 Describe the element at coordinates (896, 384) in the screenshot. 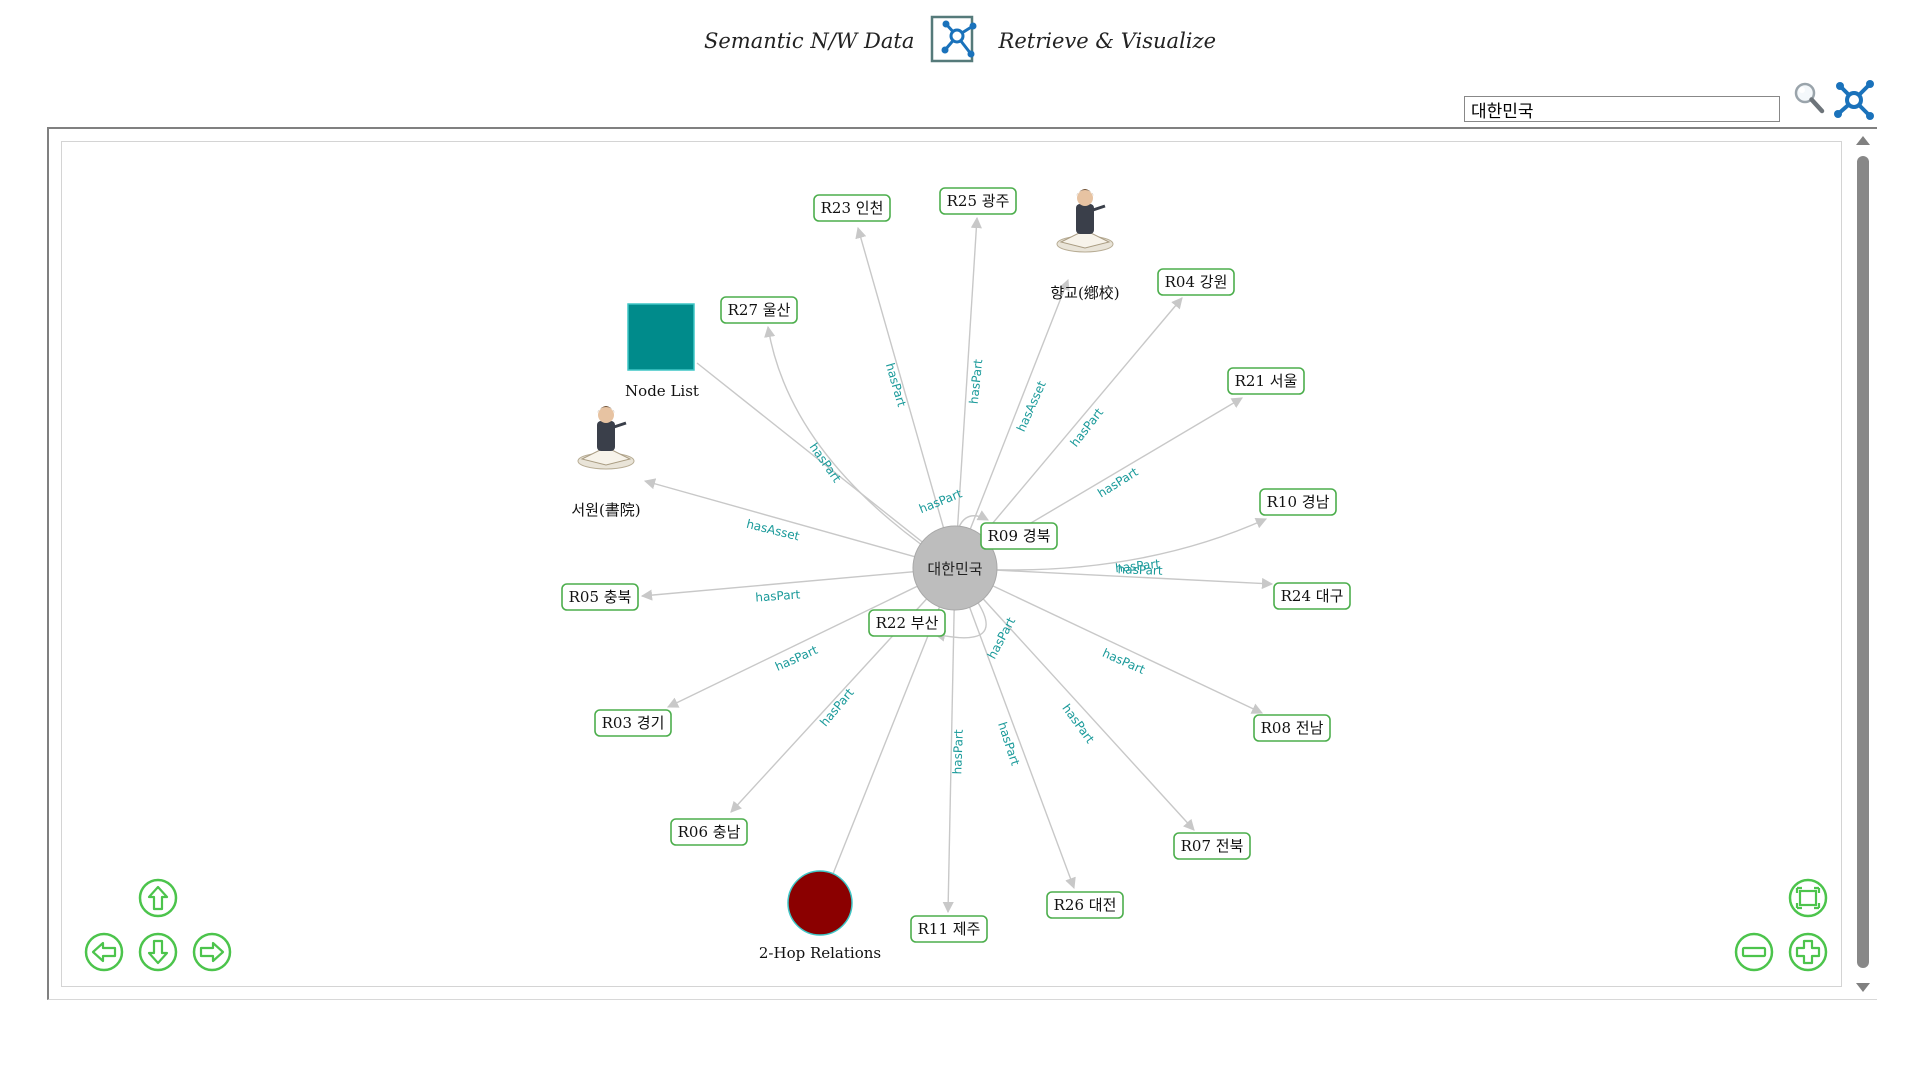

I see `edge-label-R23: hasPart` at that location.